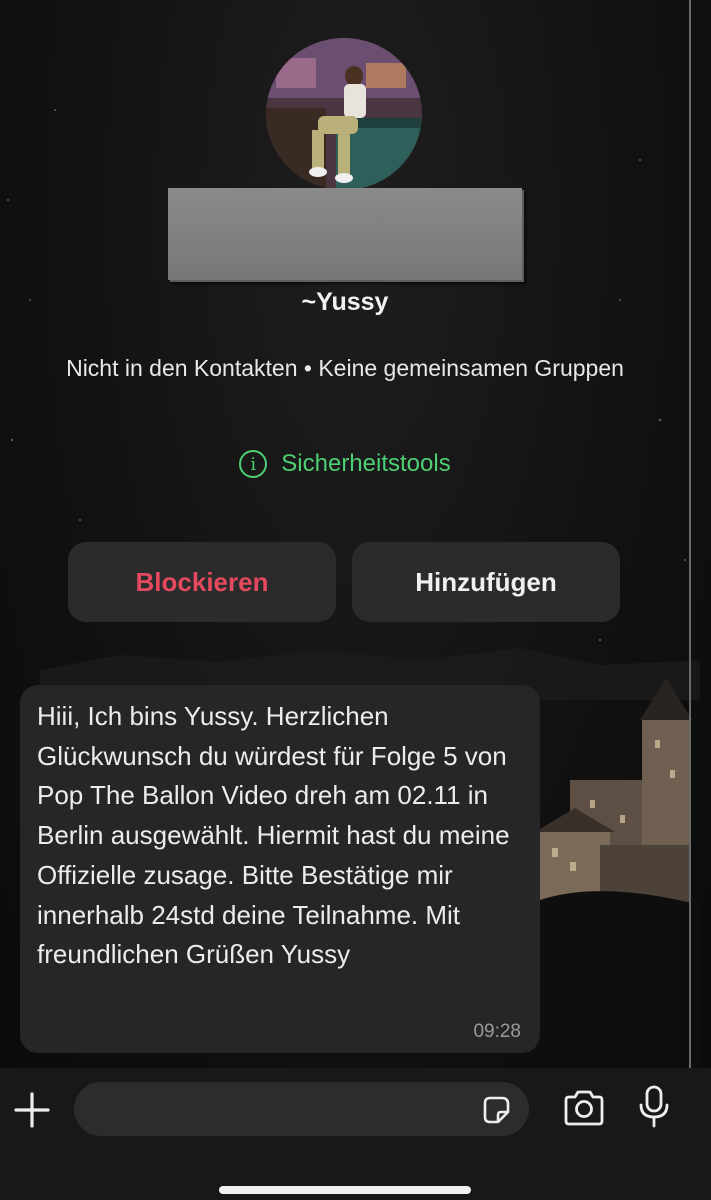  What do you see at coordinates (345, 302) in the screenshot?
I see `contact-name: ~Yussy` at bounding box center [345, 302].